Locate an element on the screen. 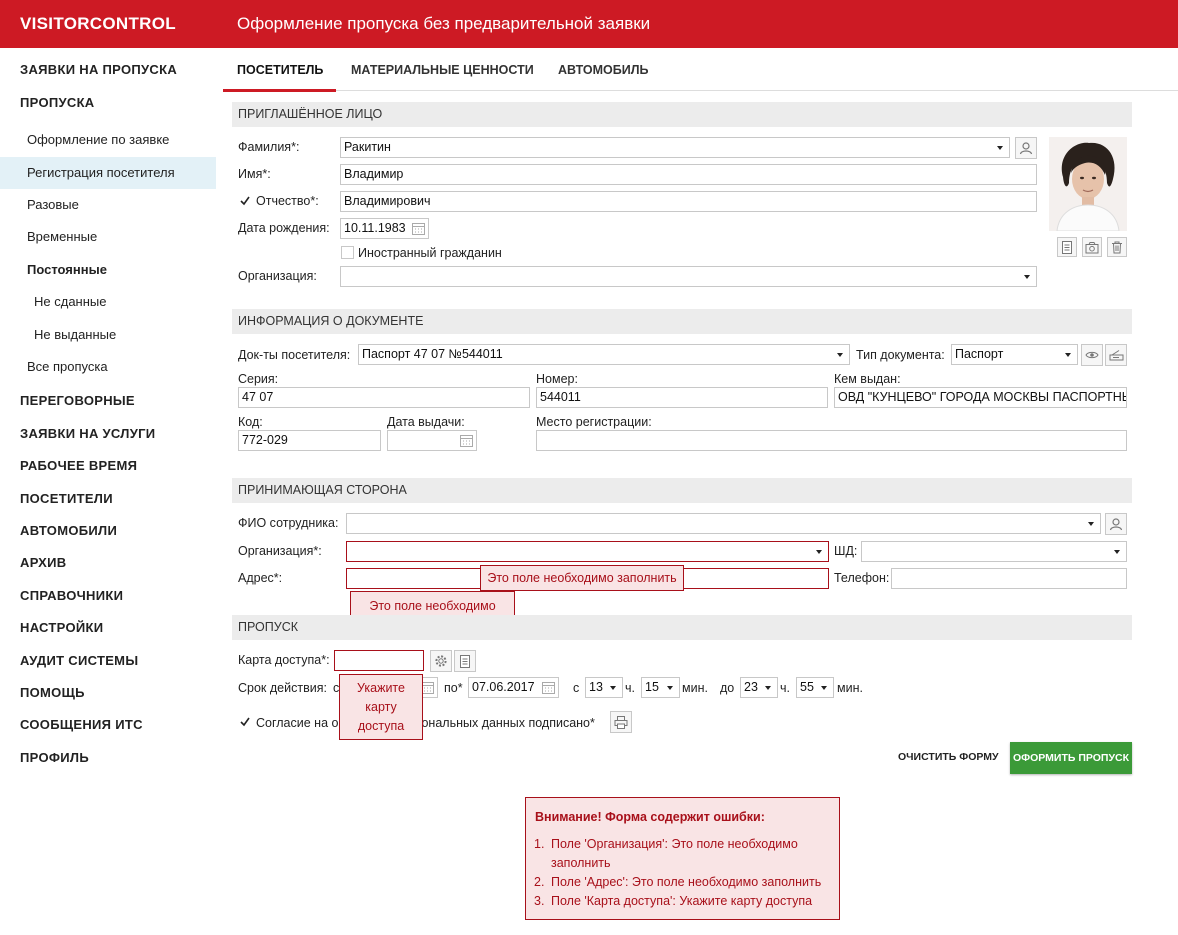 This screenshot has height=935, width=1178. registration-field is located at coordinates (831, 440).